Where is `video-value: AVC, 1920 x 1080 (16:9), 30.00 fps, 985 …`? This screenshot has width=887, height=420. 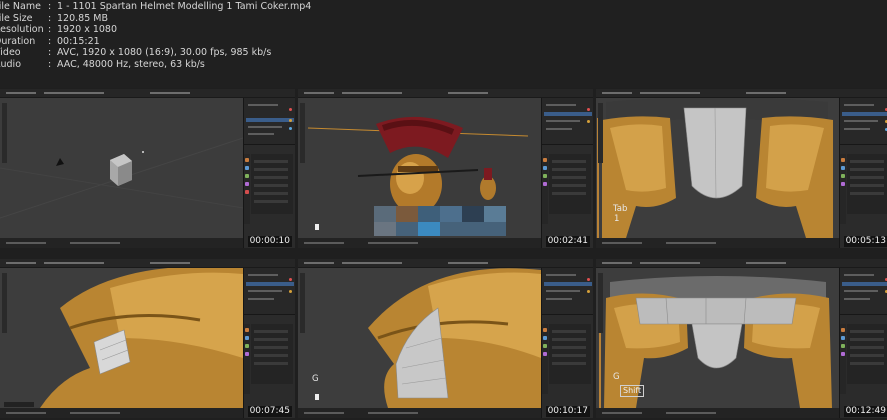
video-value: AVC, 1920 x 1080 (16:9), 30.00 fps, 985 … is located at coordinates (164, 52).